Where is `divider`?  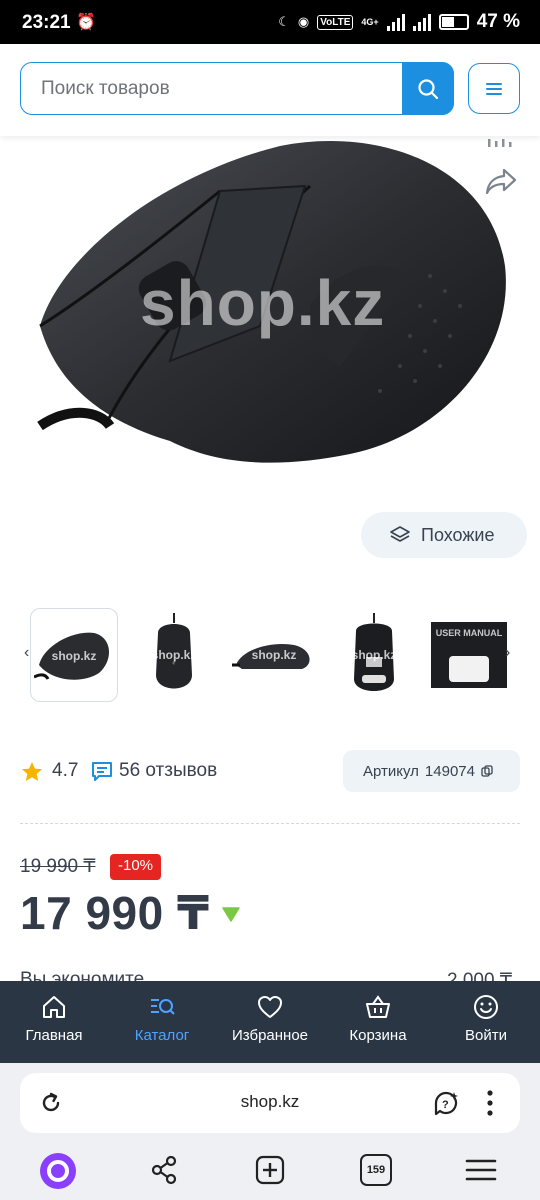 divider is located at coordinates (270, 823).